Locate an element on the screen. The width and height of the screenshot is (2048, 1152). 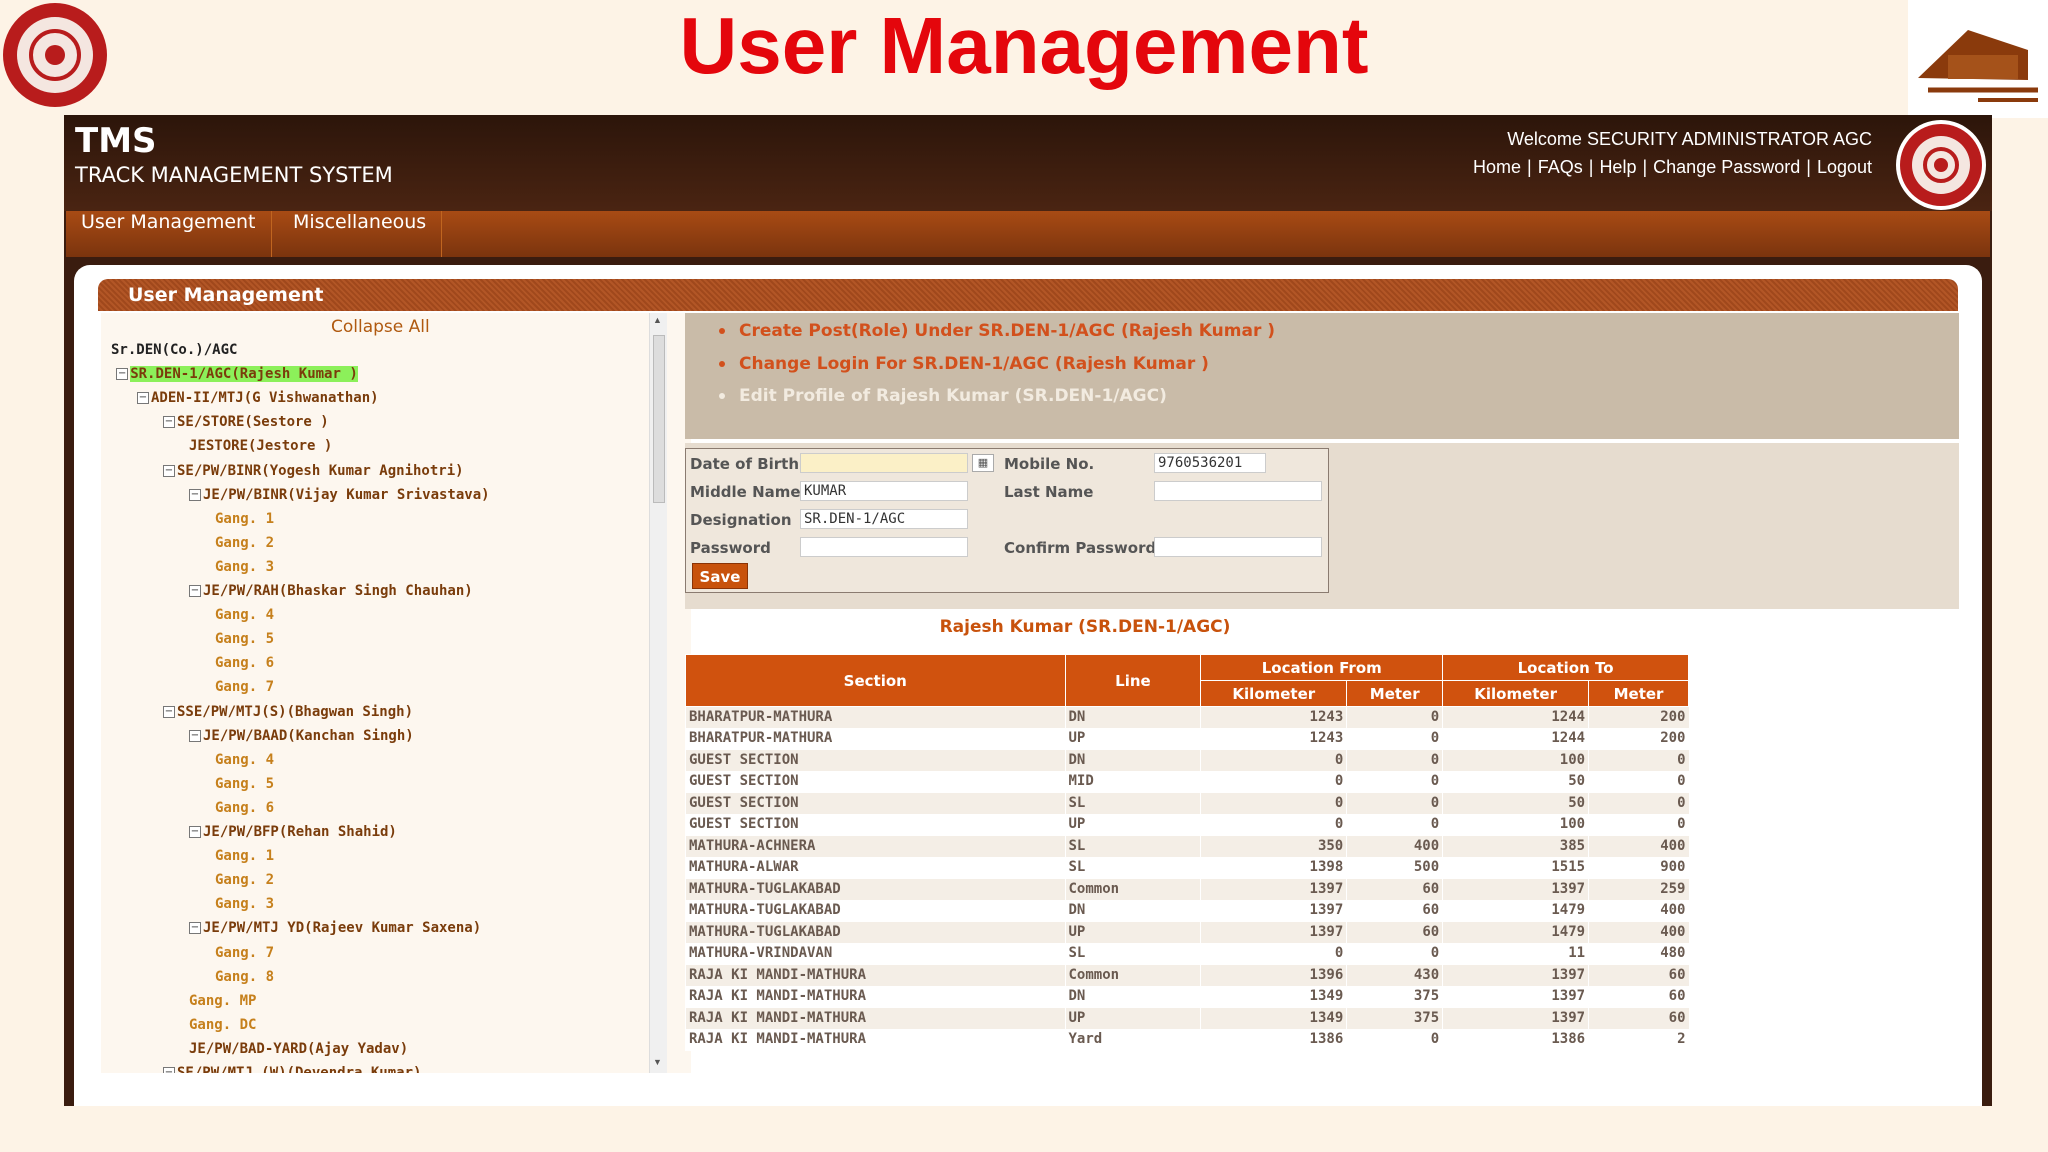
tree-node: − SE/STORE(Sestore ) is located at coordinates (246, 422).